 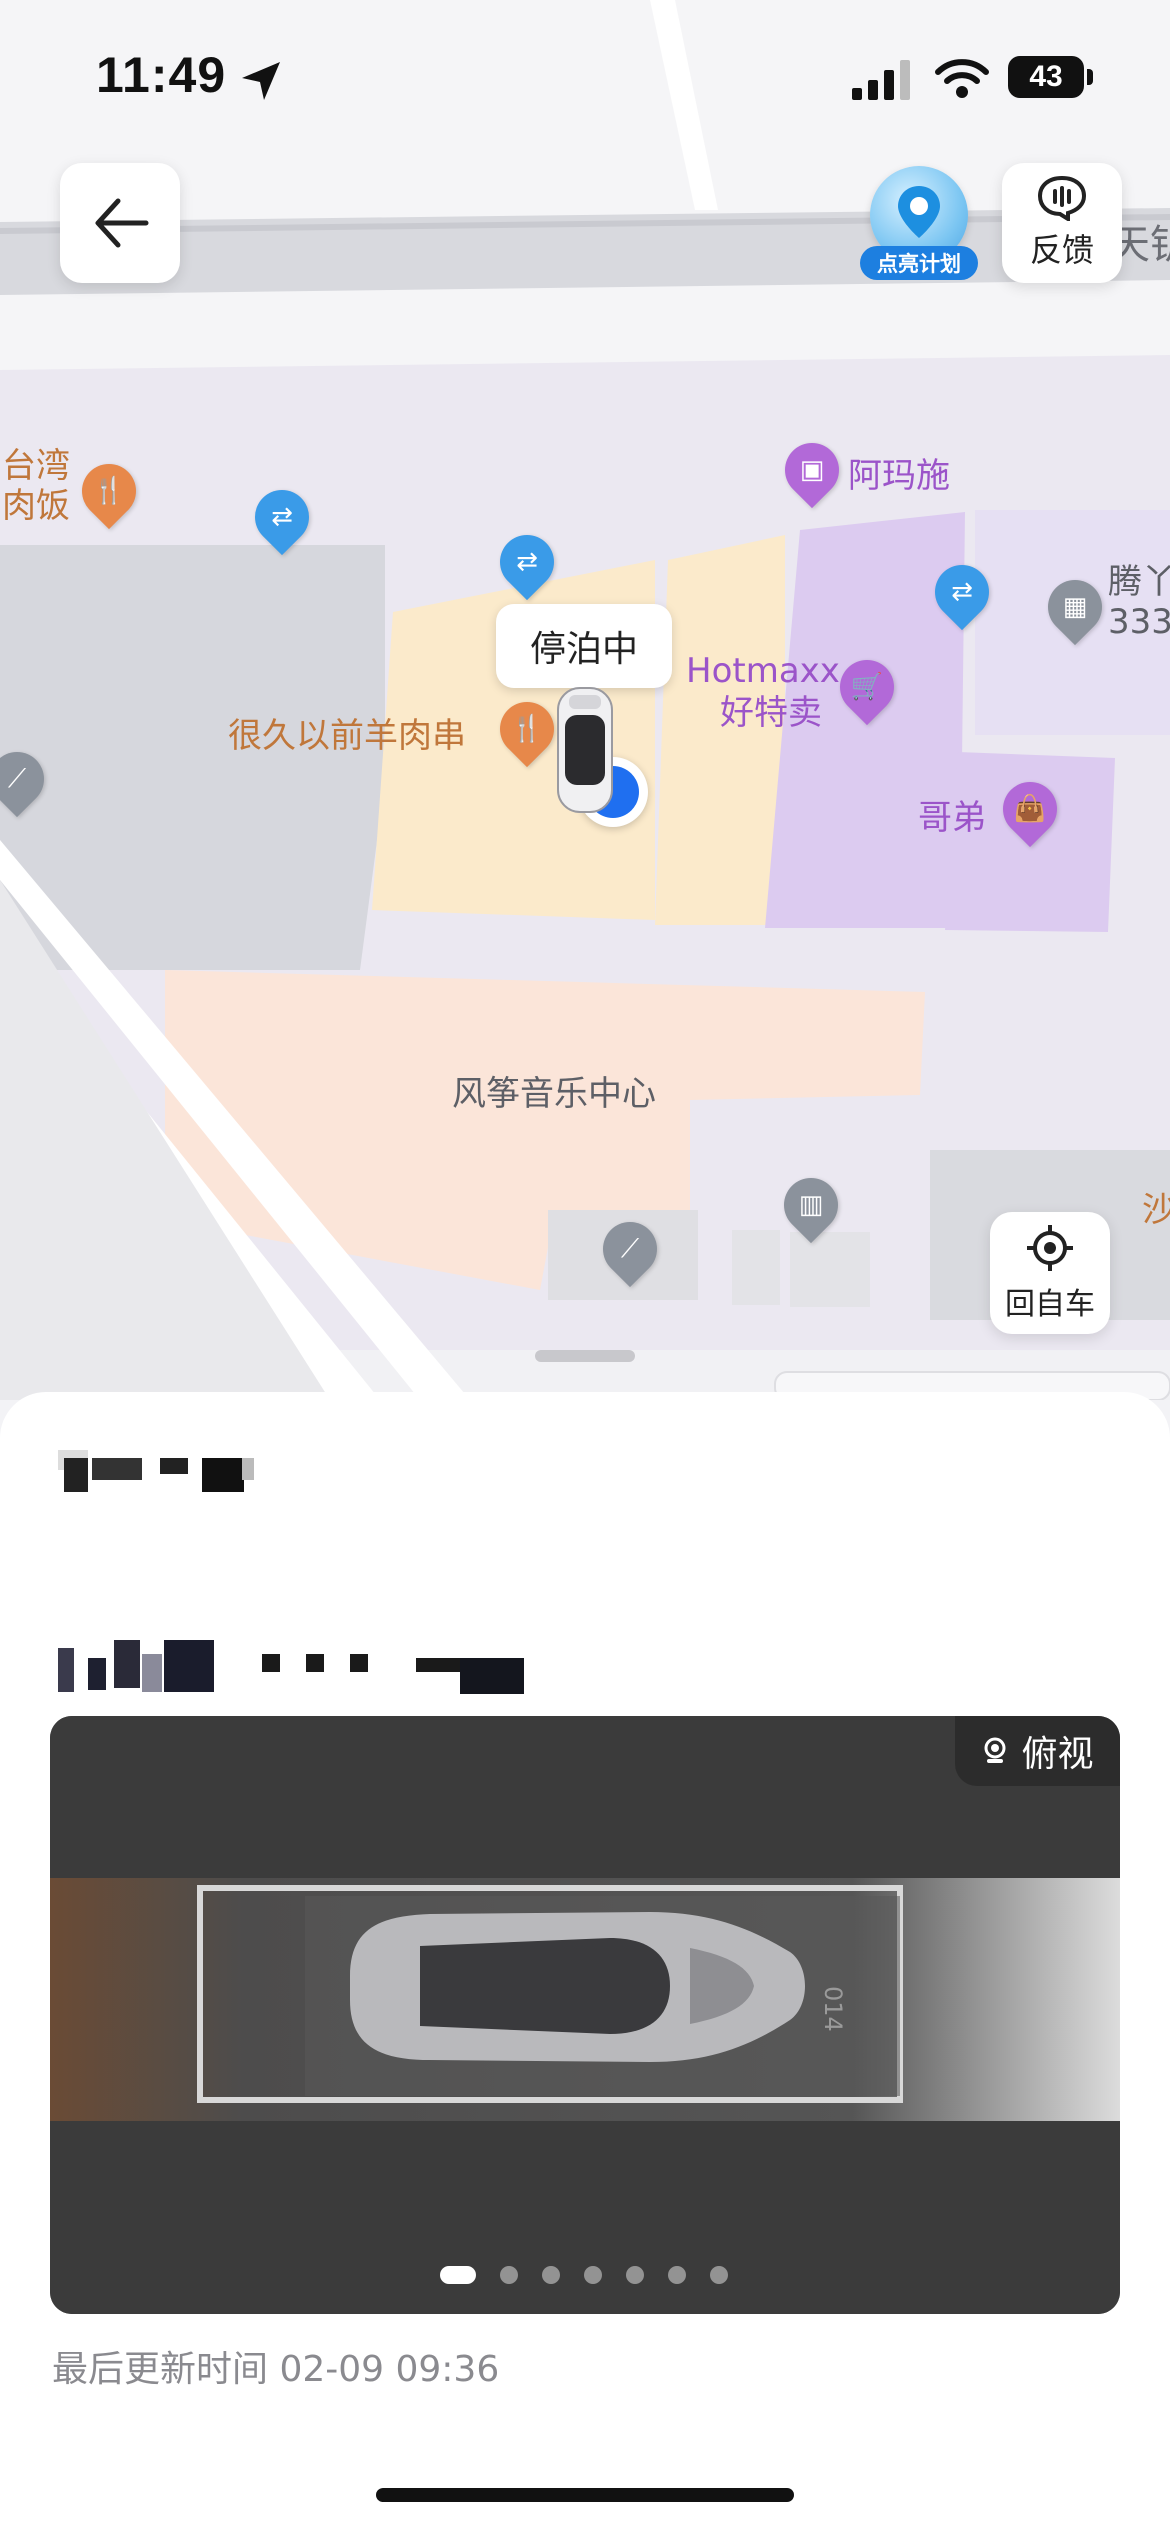 What do you see at coordinates (1139, 622) in the screenshot?
I see `poi-teng-label-line2: 333` at bounding box center [1139, 622].